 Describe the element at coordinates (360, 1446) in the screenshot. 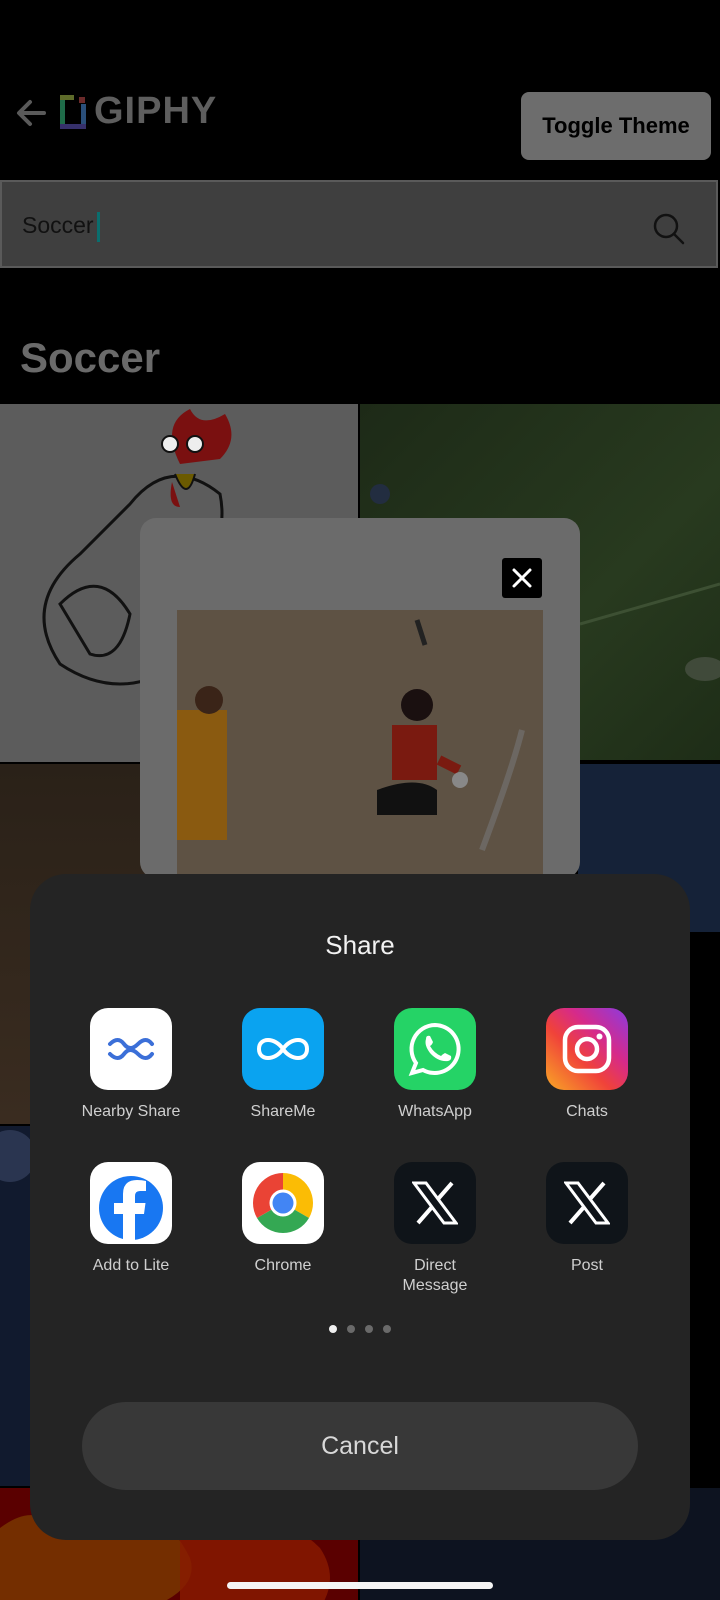

I see `cancel-button: Cancel` at that location.